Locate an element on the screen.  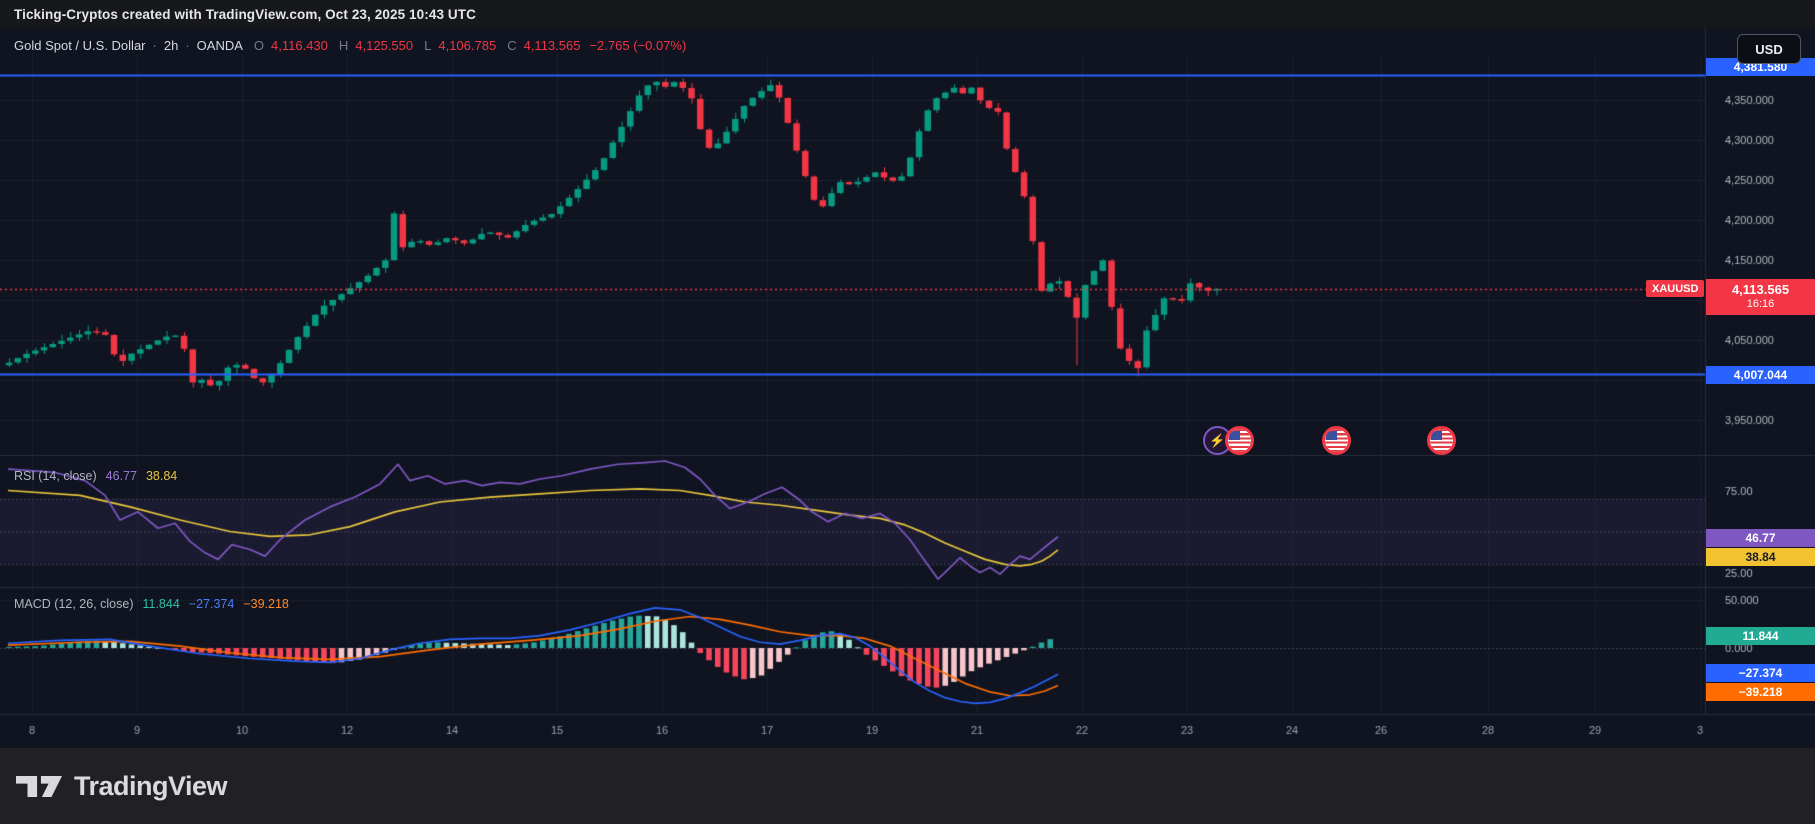
footer-bar: TradingView is located at coordinates (907, 786).